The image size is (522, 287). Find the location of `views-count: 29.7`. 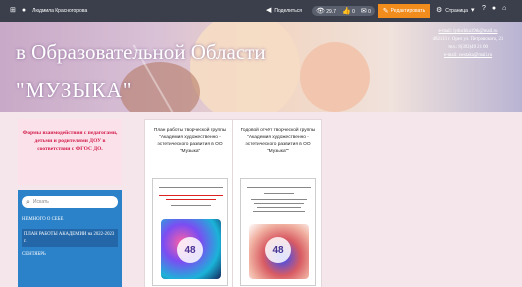

views-count: 29.7 is located at coordinates (331, 11).